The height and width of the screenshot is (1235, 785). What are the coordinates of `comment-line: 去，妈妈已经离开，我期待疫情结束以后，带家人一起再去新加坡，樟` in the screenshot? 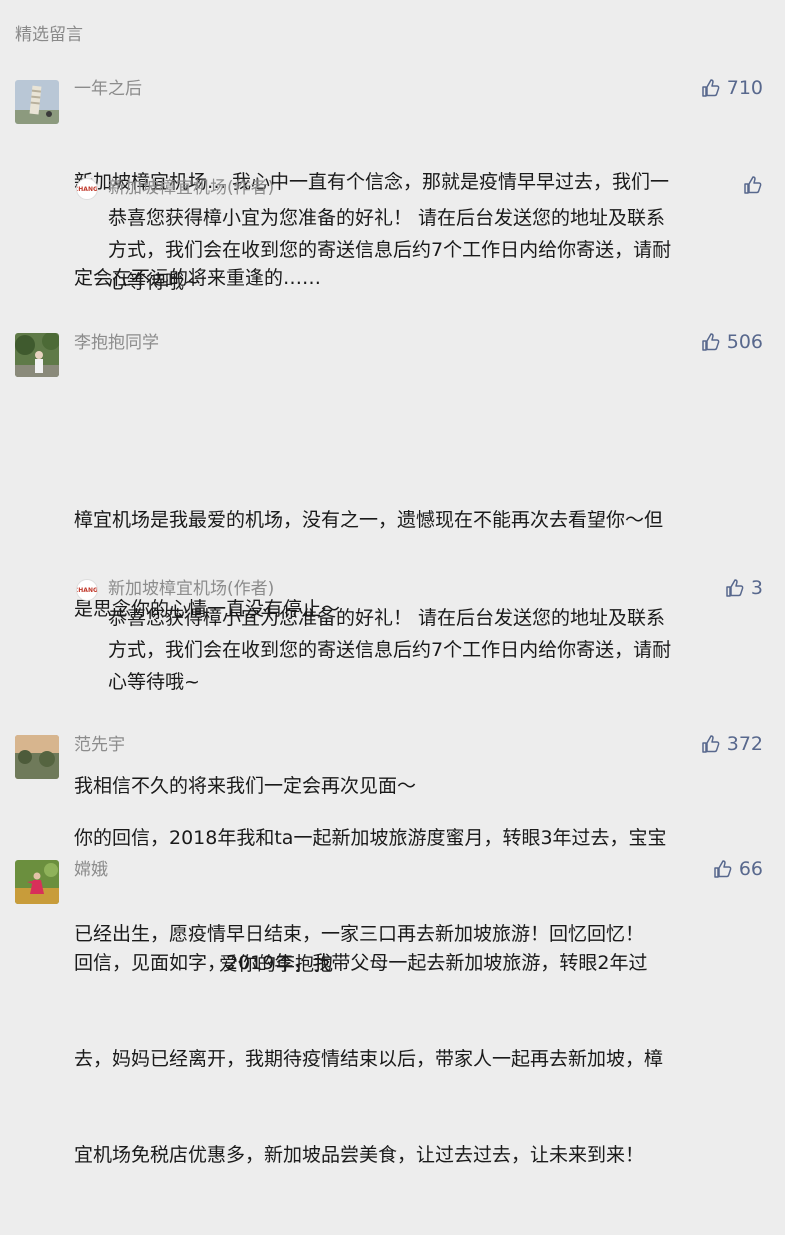 It's located at (369, 1059).